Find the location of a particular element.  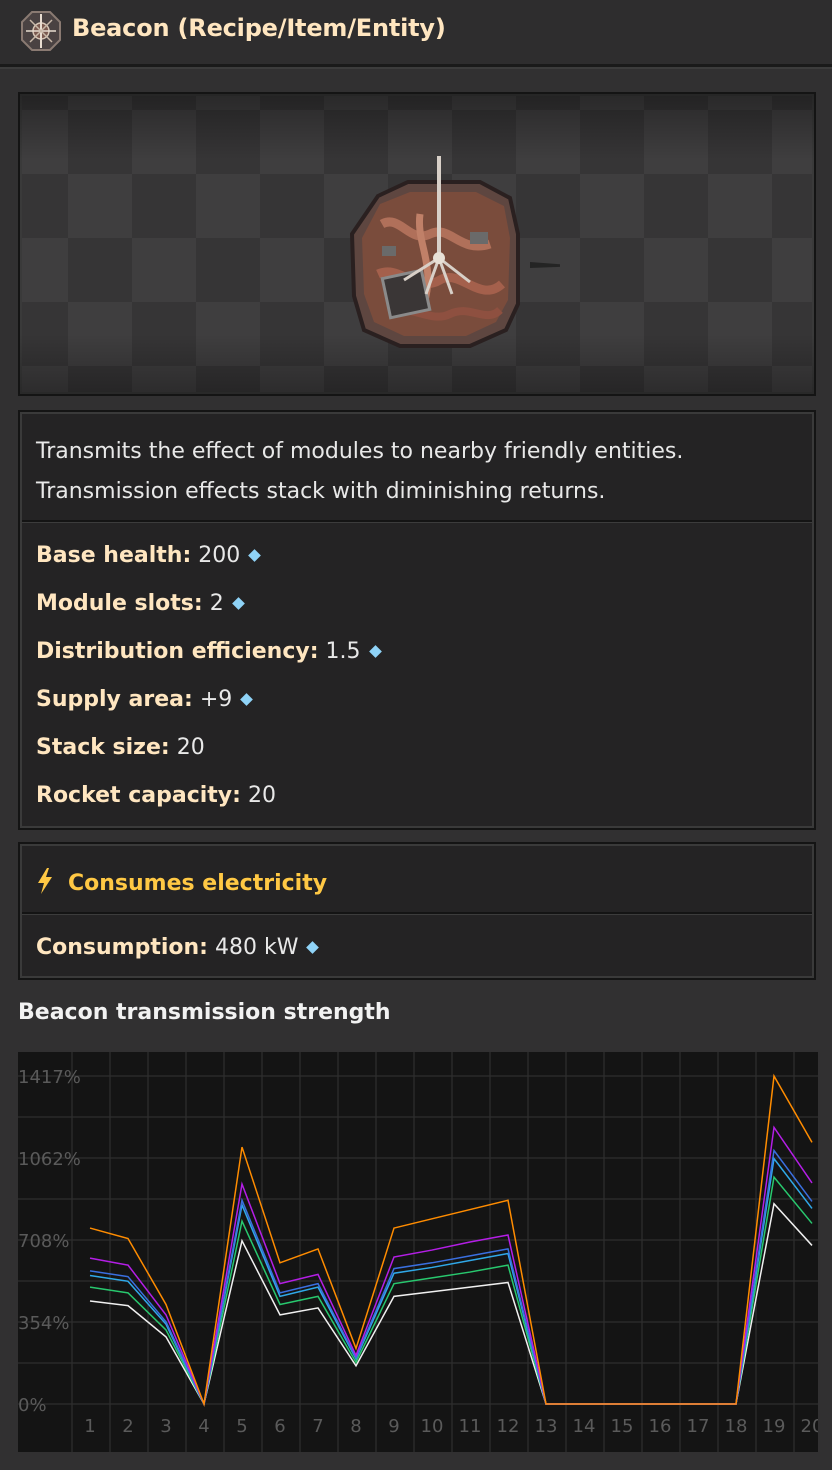

beacon-entity-icon is located at coordinates (454, 252).